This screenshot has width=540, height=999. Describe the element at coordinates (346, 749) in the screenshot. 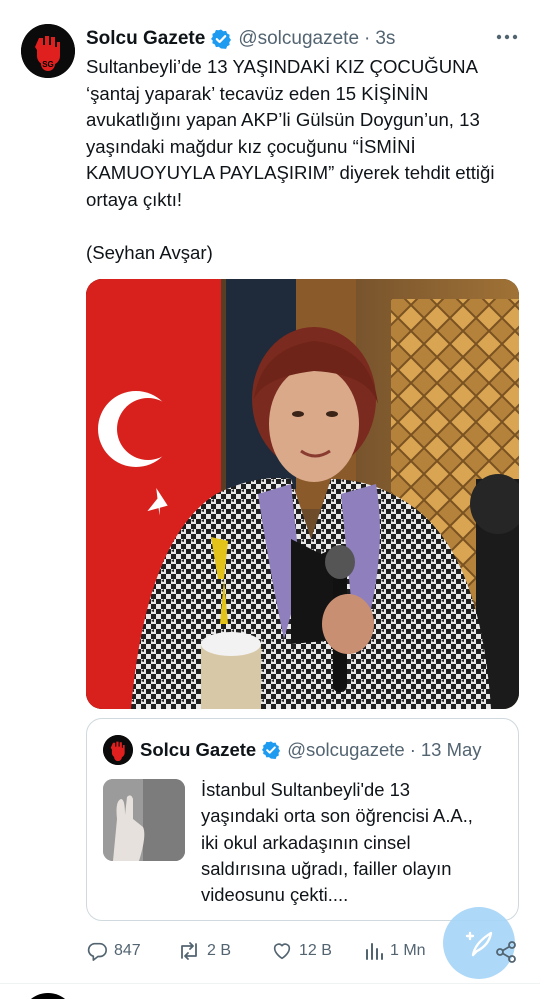

I see `quoted-handle: @solcugazete` at that location.